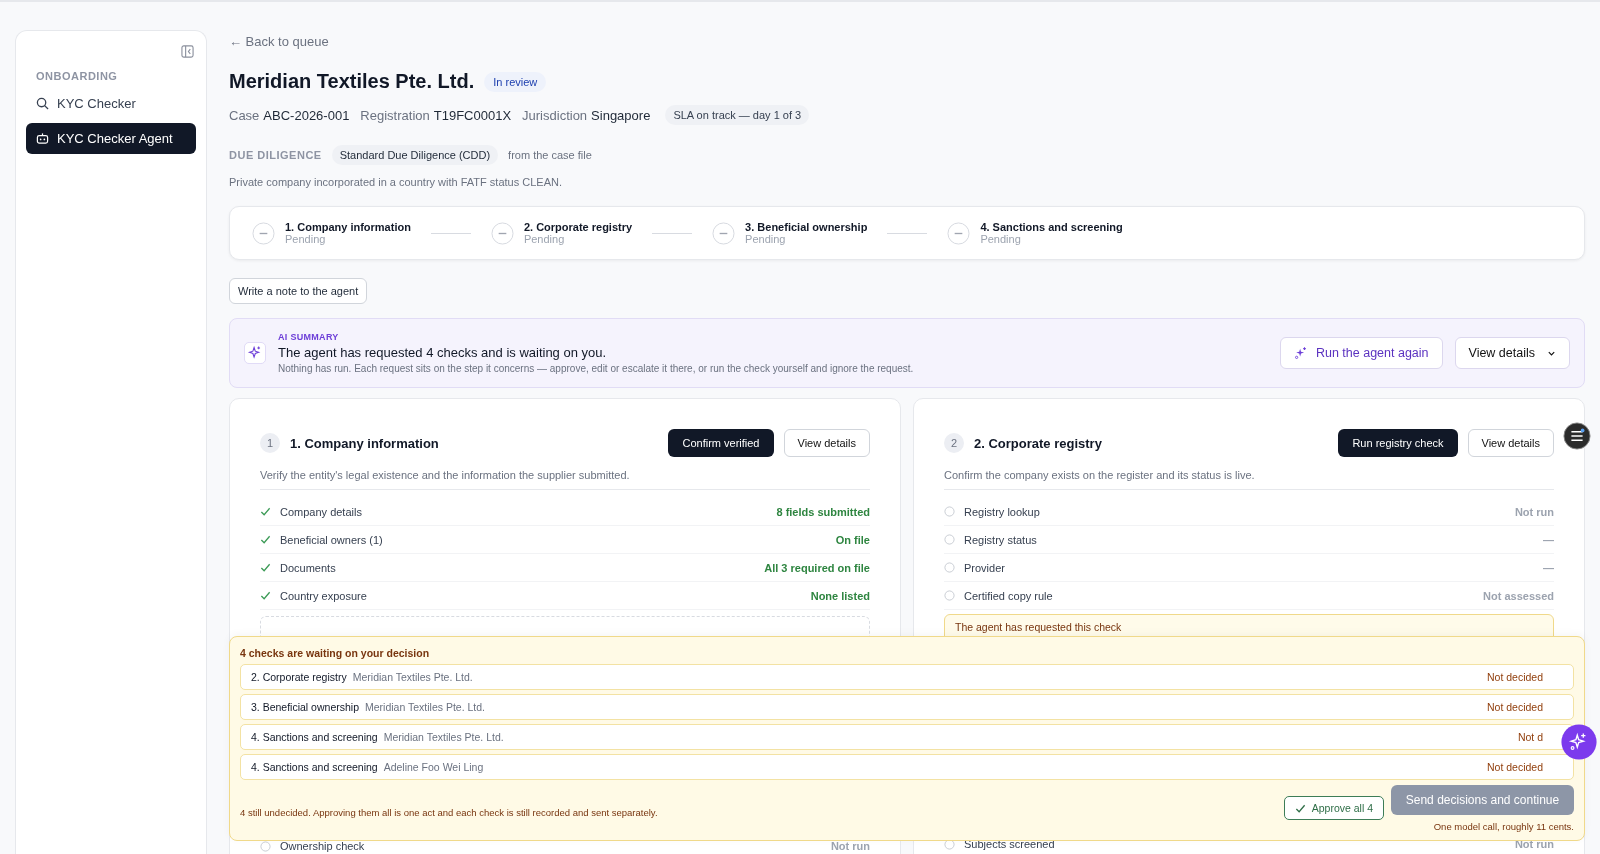 The height and width of the screenshot is (854, 1600). I want to click on step-title: 4. Sanctions and screening, so click(1051, 227).